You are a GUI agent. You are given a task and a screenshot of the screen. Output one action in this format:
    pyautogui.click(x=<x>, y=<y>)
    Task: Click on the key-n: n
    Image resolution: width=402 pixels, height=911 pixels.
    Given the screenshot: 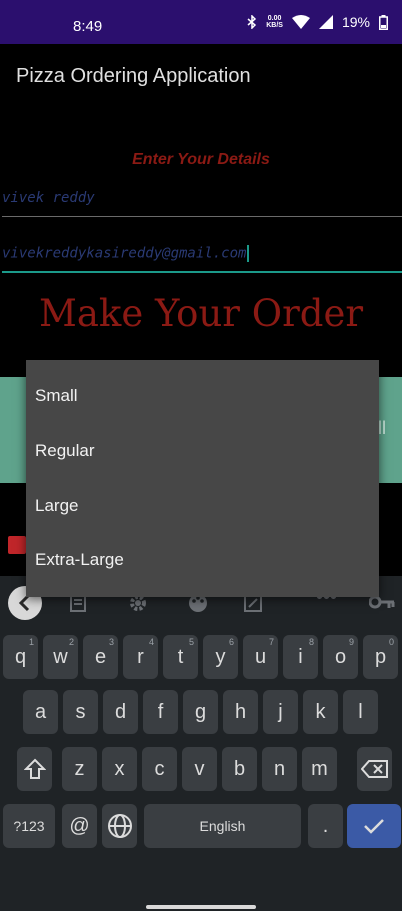 What is the action you would take?
    pyautogui.click(x=279, y=769)
    